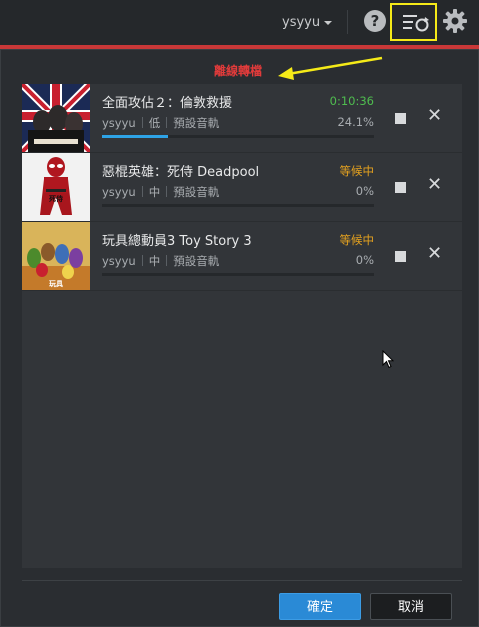  I want to click on poster-thumbnail: 死侍, so click(56, 187).